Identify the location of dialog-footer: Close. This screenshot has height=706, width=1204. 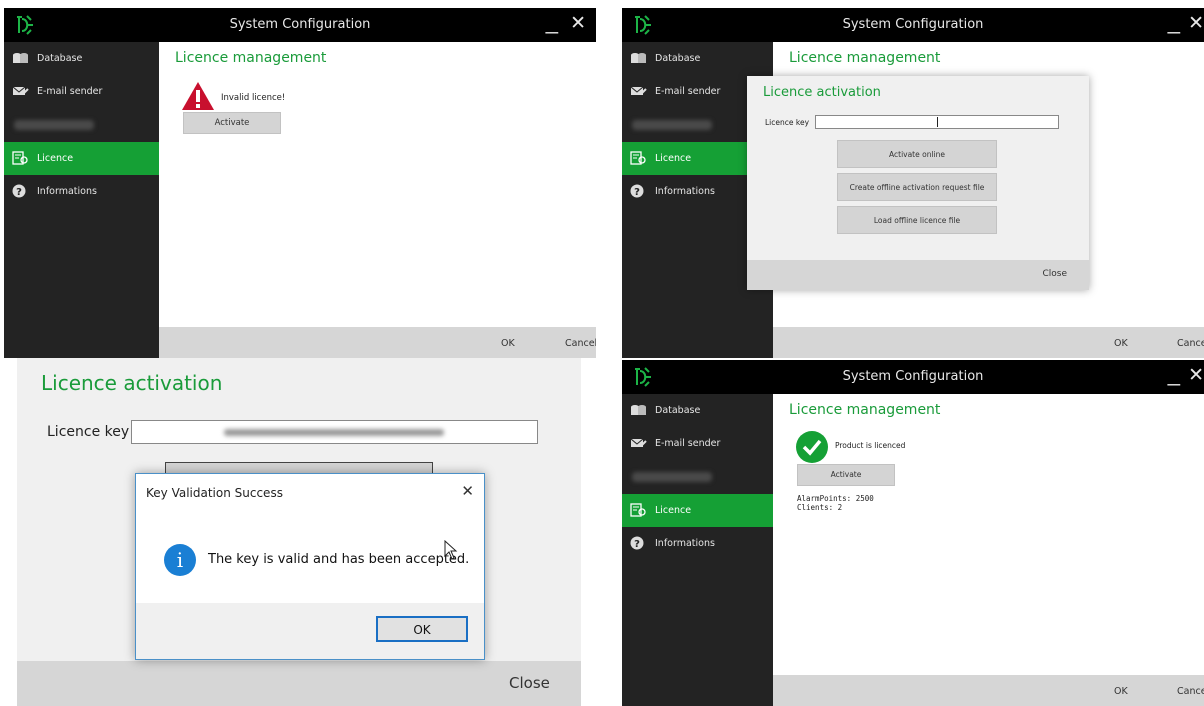
(918, 275).